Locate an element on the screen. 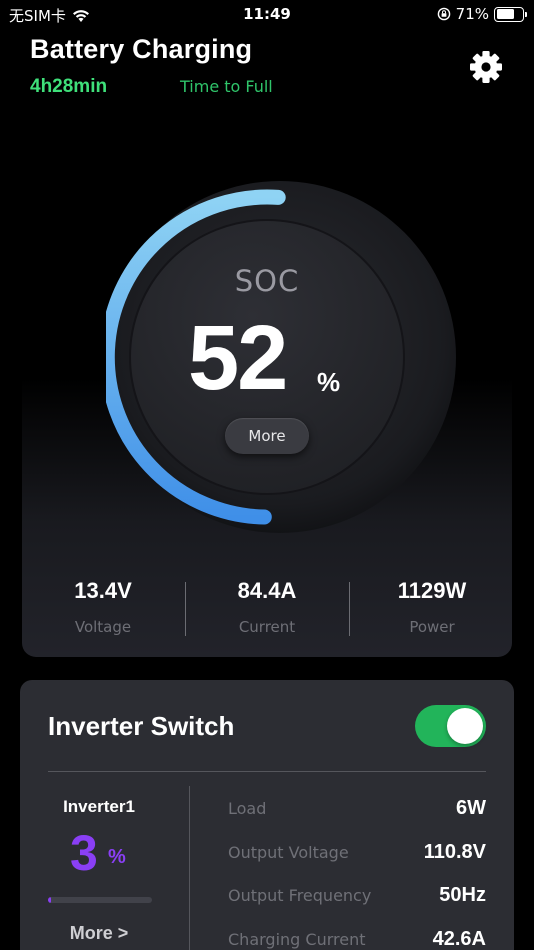 Image resolution: width=534 pixels, height=950 pixels. inverter-row-load: Load 6W is located at coordinates (357, 810).